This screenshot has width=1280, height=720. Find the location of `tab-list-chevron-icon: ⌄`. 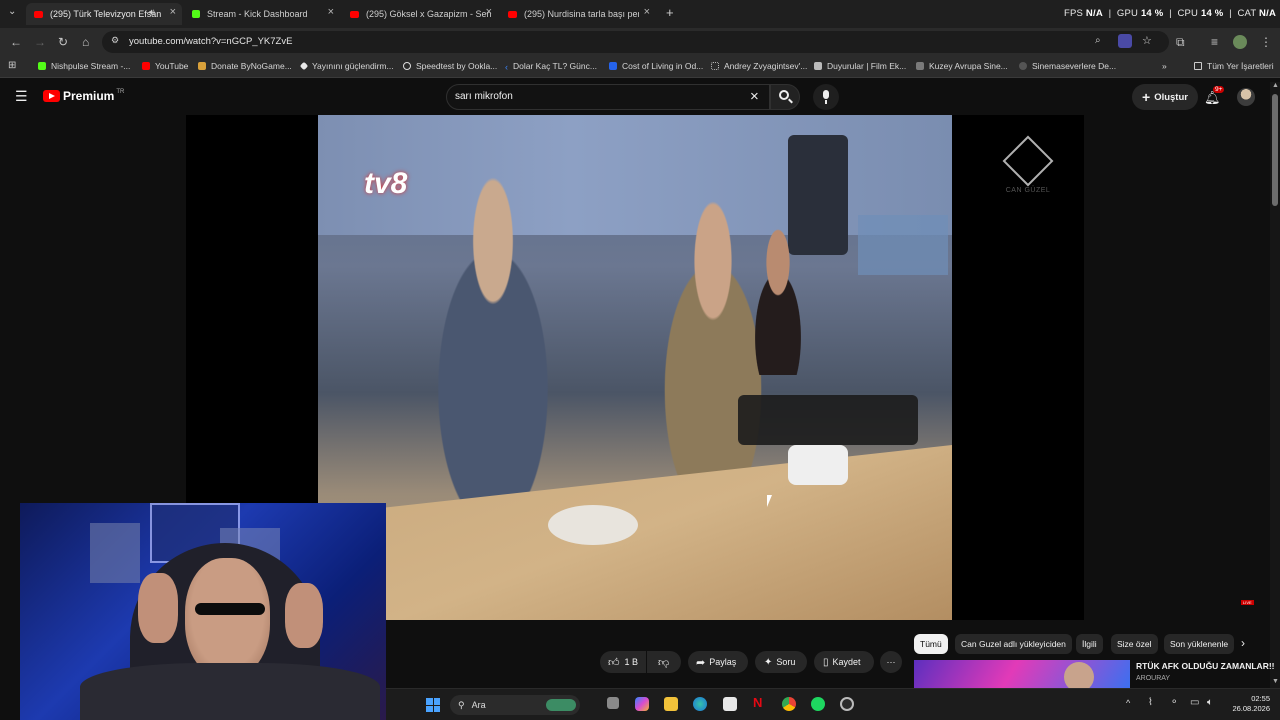

tab-list-chevron-icon: ⌄ is located at coordinates (12, 11).